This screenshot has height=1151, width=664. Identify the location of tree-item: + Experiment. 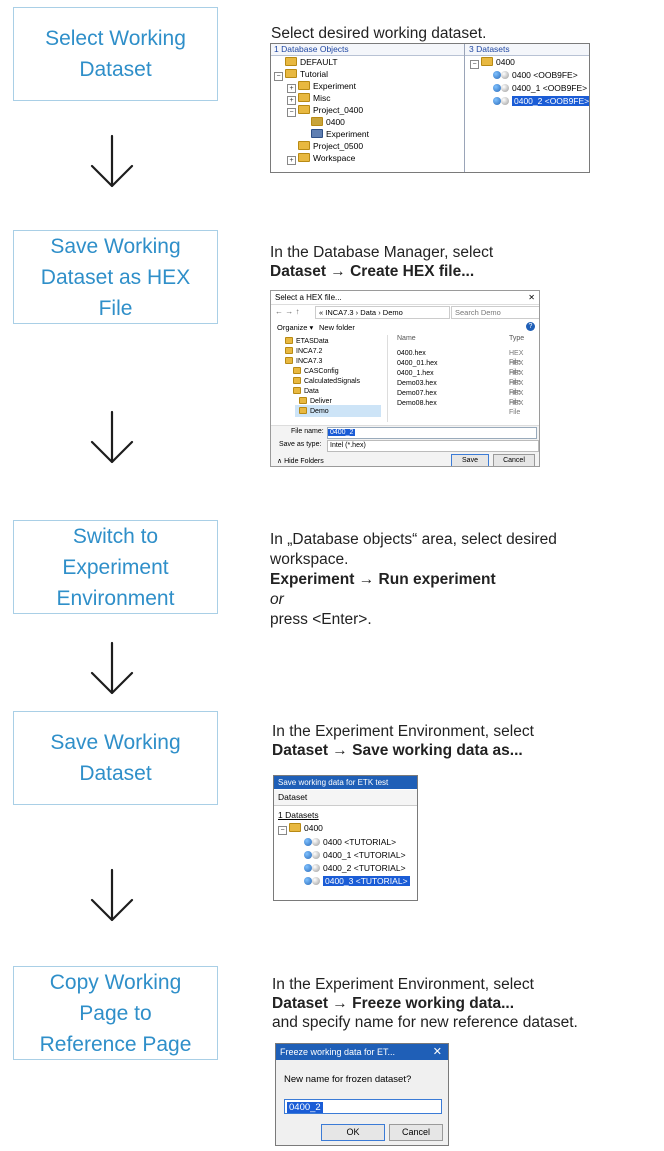
(321, 87).